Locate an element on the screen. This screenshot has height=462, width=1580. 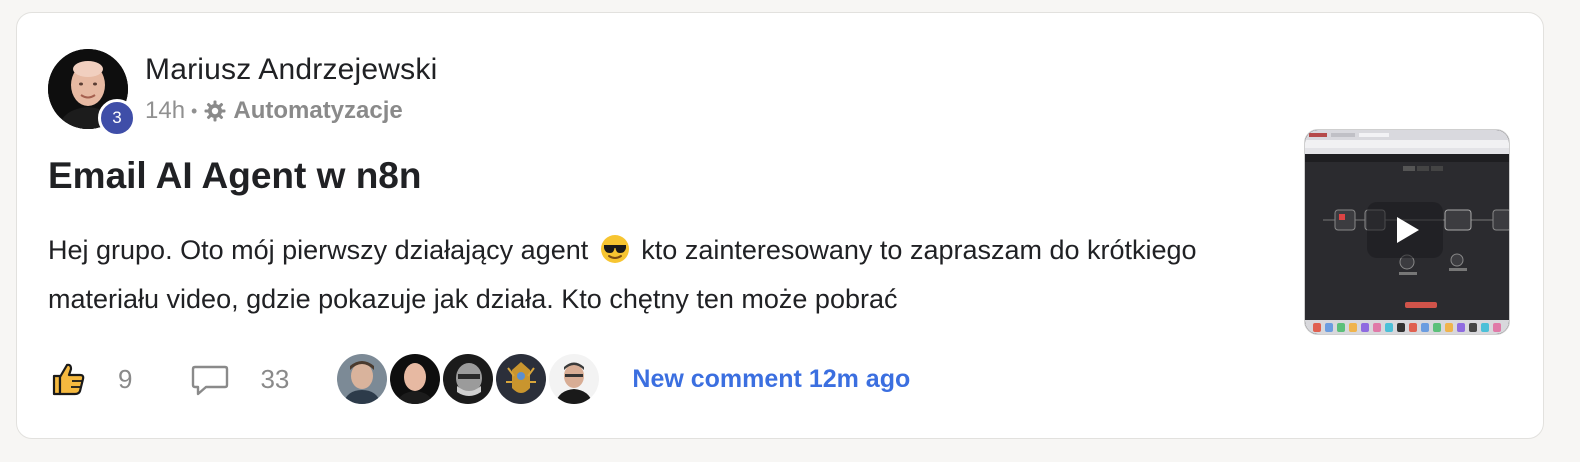
thumbs-up-icon is located at coordinates (68, 379).